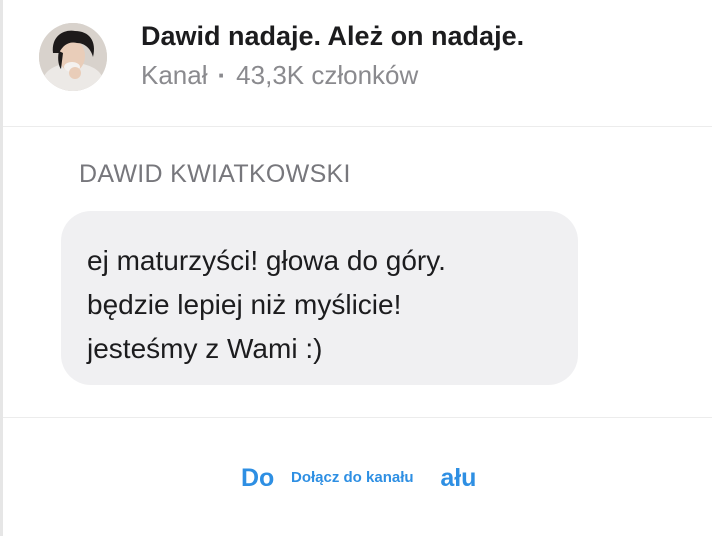 The width and height of the screenshot is (712, 536). I want to click on channel-avatar, so click(73, 57).